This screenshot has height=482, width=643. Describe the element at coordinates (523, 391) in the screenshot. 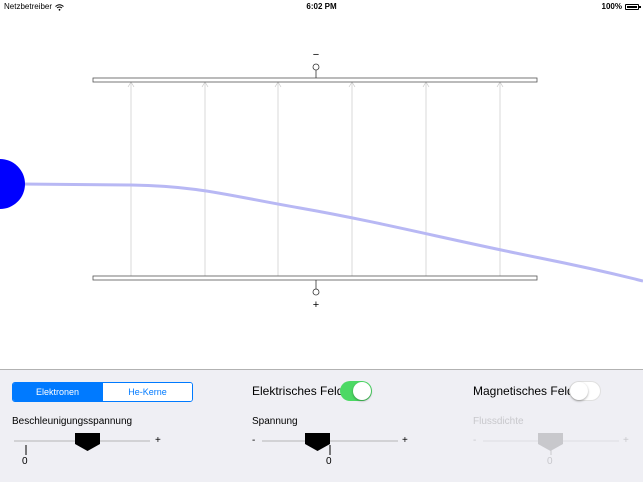

I see `magnetic-field-label: Magnetisches Feld` at that location.